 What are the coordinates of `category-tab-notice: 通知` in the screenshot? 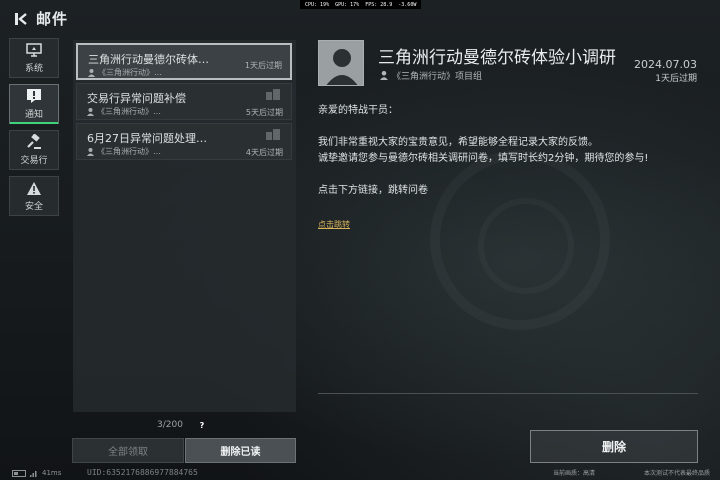 It's located at (34, 104).